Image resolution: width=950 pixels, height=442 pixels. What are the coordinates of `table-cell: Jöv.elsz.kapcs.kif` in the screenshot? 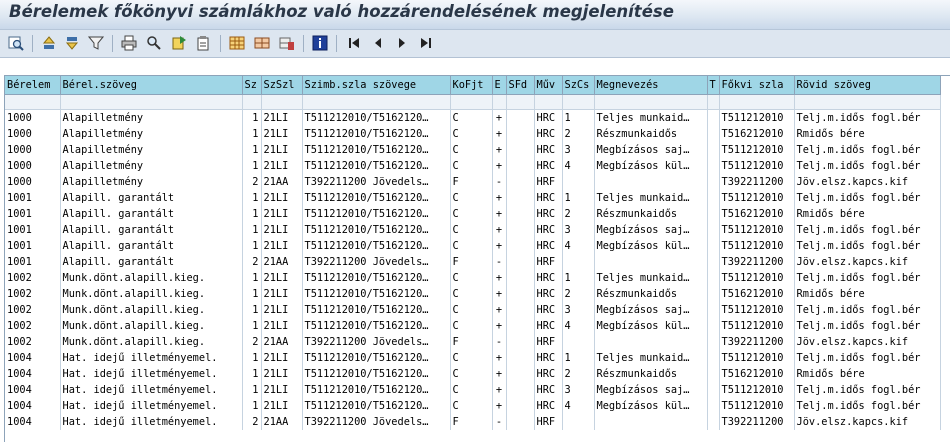 It's located at (867, 262).